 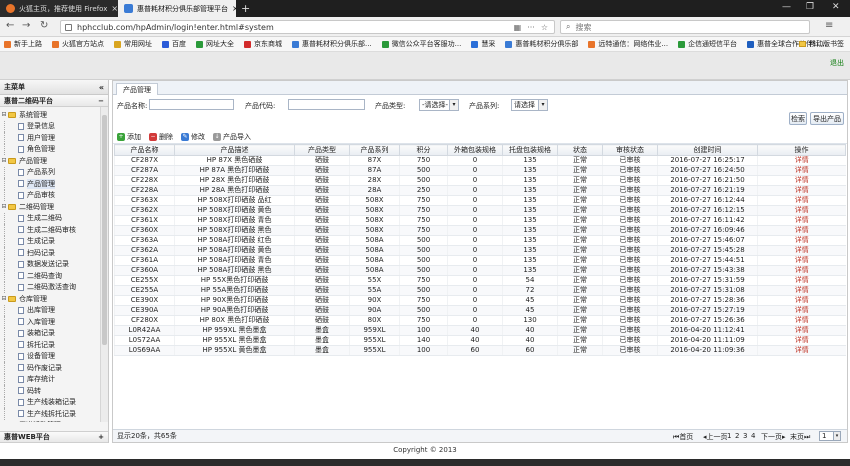 What do you see at coordinates (263, 44) in the screenshot?
I see `bookmark-item: 京东商城` at bounding box center [263, 44].